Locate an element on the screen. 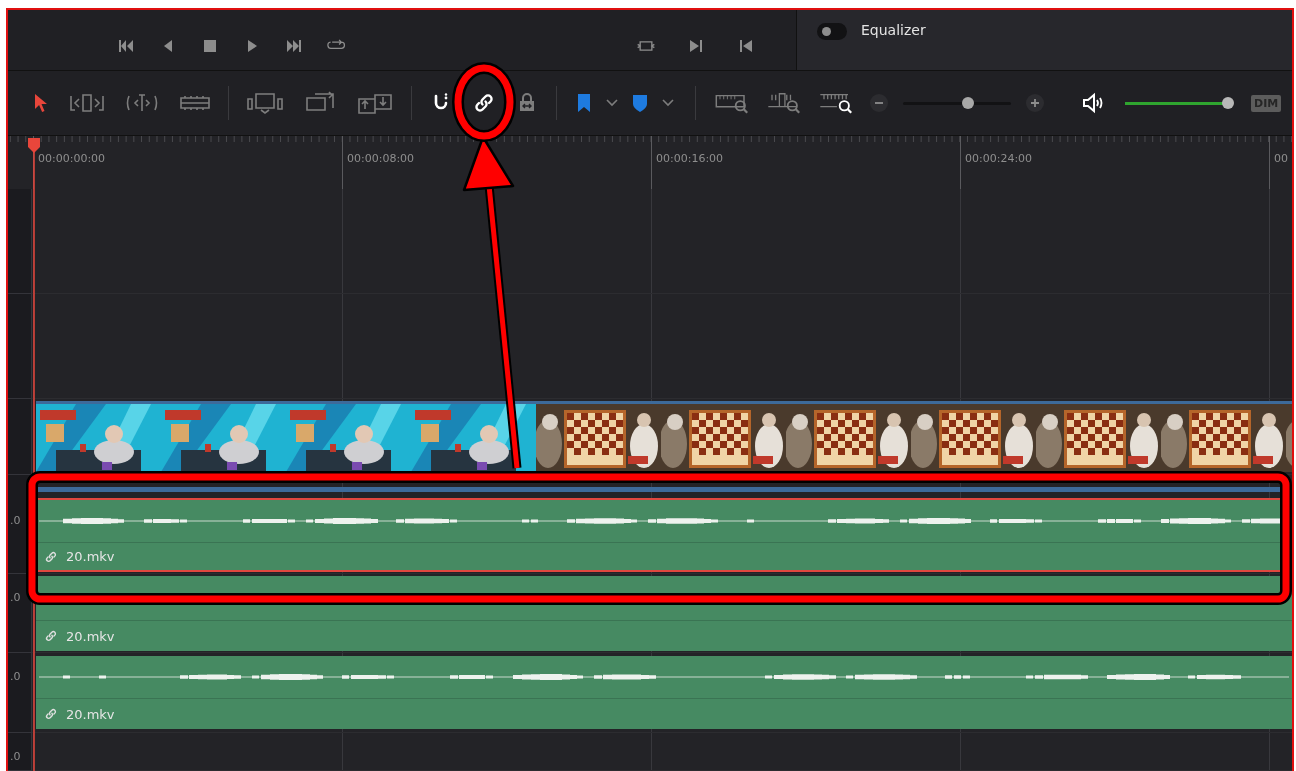  timecode: 00:00:16:00 is located at coordinates (690, 158).